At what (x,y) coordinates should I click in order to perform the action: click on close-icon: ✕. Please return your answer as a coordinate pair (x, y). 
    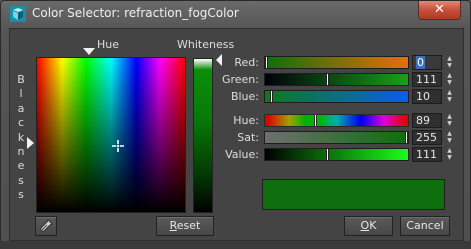
    Looking at the image, I should click on (439, 9).